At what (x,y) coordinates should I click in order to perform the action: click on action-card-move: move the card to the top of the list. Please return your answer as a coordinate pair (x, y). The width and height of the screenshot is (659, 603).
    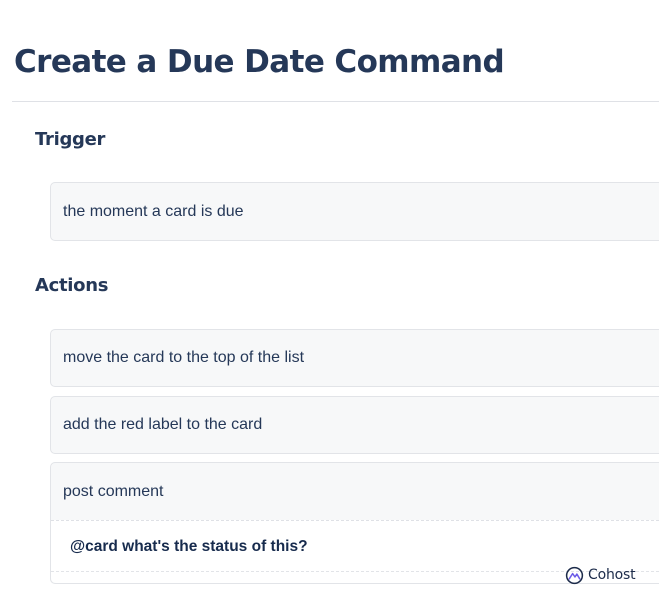
    Looking at the image, I should click on (354, 358).